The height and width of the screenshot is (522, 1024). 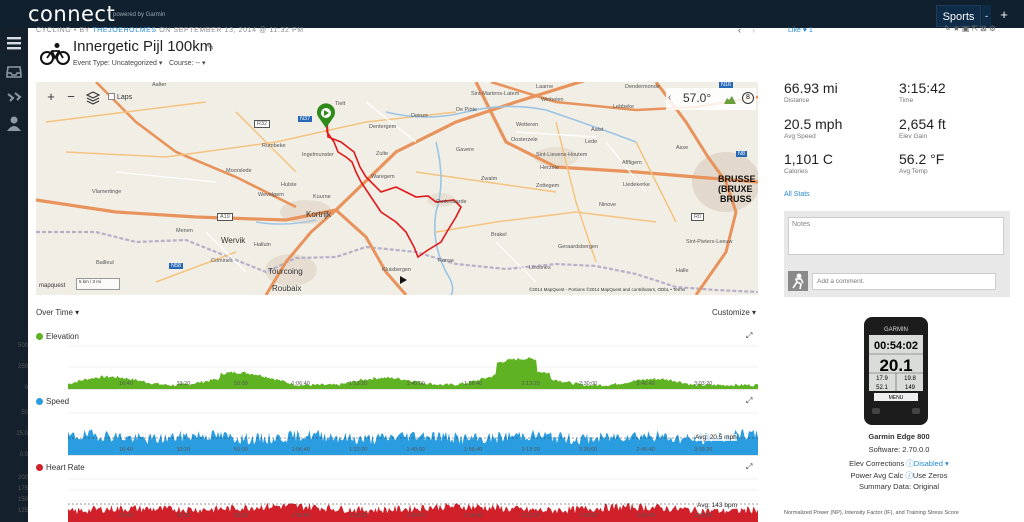 I want to click on expand-heart-rate-icon: ⤢, so click(x=749, y=467).